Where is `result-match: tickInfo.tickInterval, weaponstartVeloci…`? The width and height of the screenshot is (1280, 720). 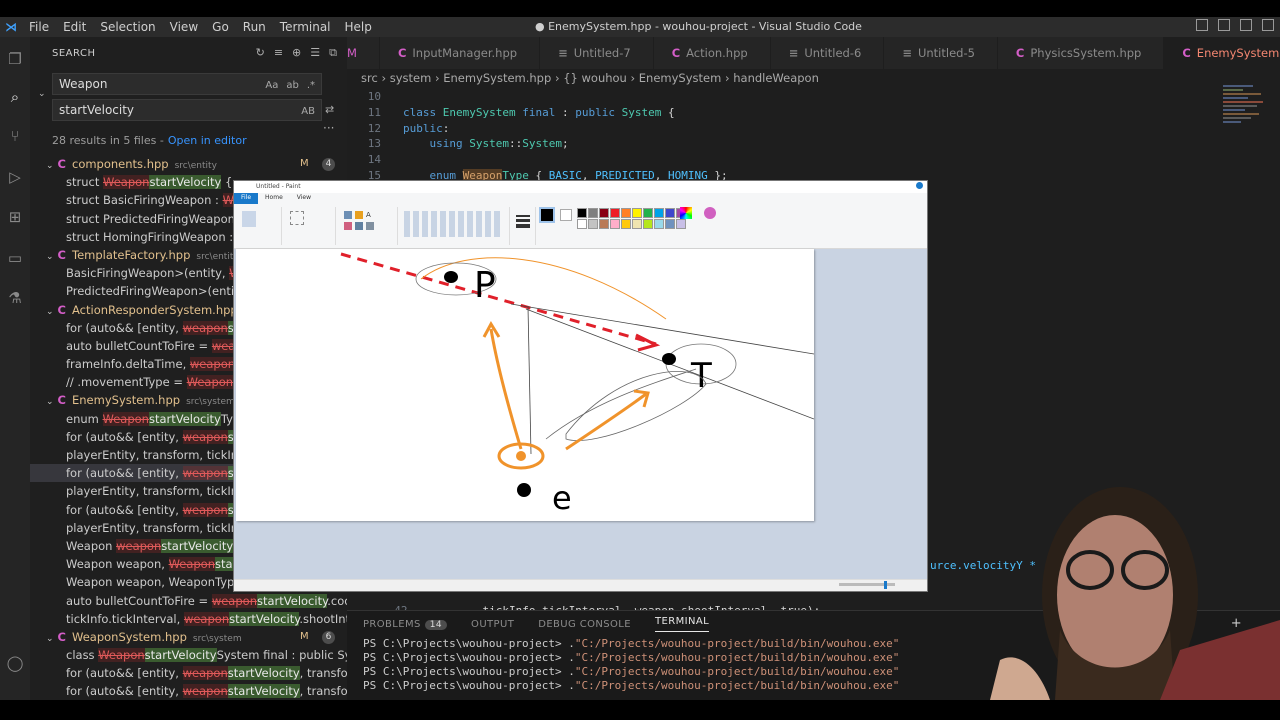 result-match: tickInfo.tickInterval, weaponstartVeloci… is located at coordinates (188, 619).